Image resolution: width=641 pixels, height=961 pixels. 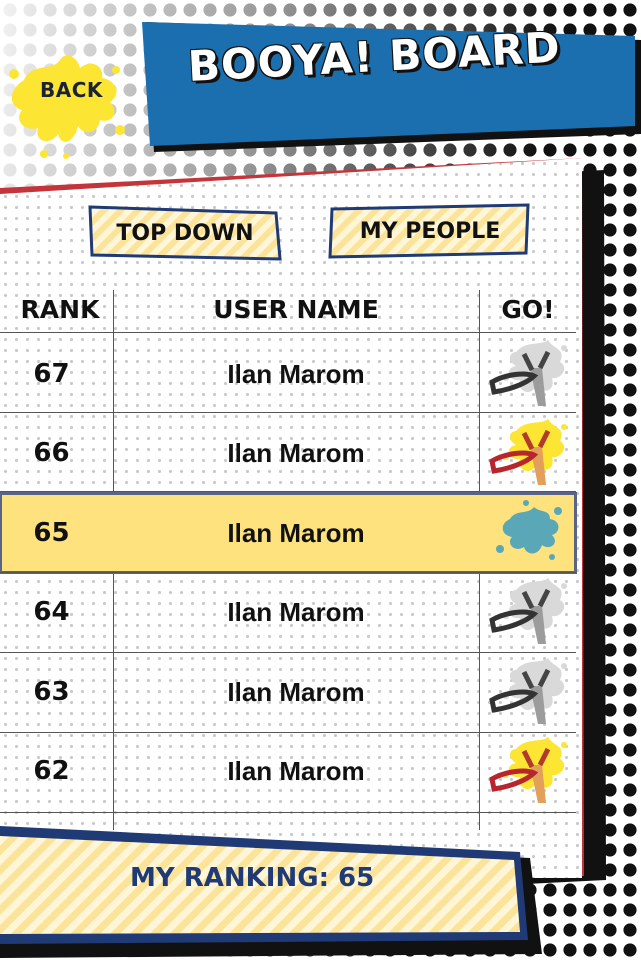 I want to click on rank-cell: 64, so click(x=51, y=612).